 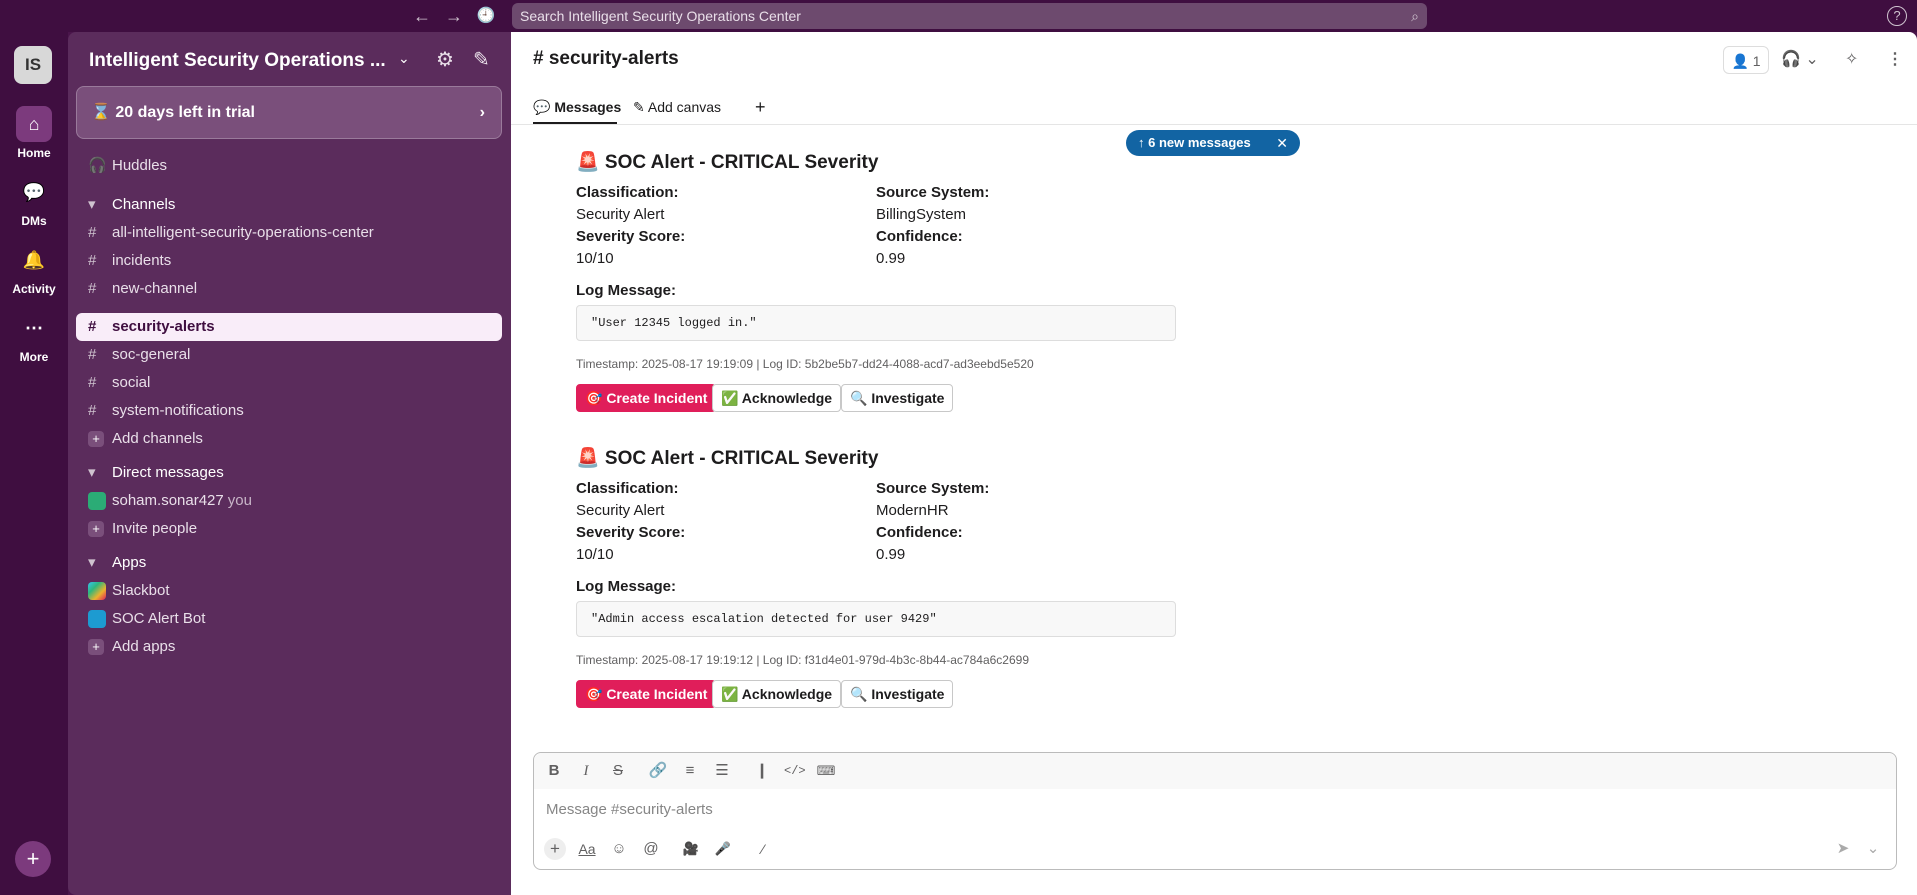 I want to click on new-messages-pill: ↑ 6 new messages ✕, so click(x=1213, y=143).